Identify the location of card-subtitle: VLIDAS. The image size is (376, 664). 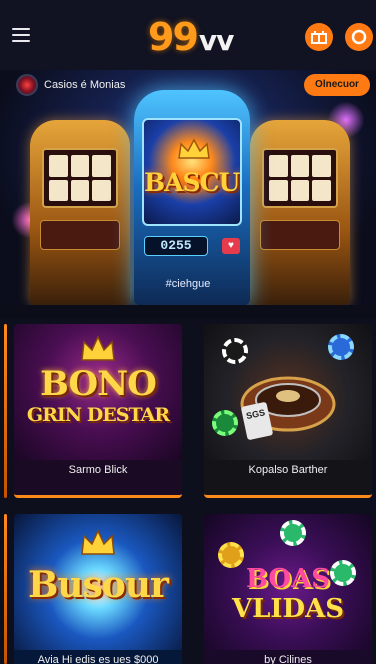
(288, 609).